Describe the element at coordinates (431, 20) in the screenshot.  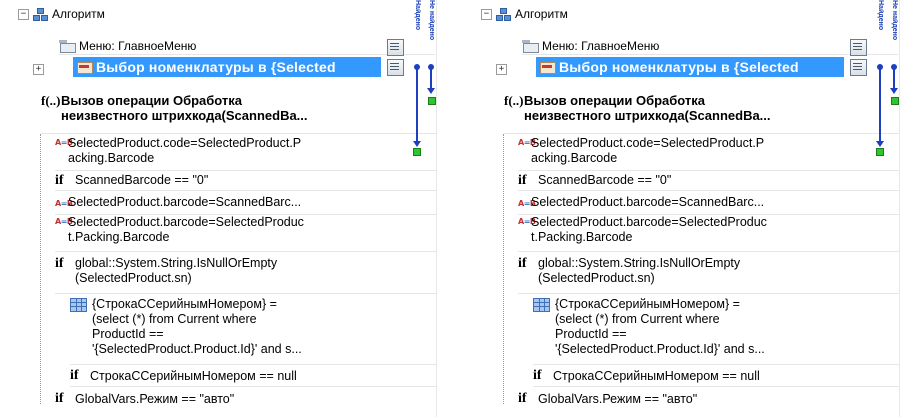
I see `column-header-not-found: Не найдено` at that location.